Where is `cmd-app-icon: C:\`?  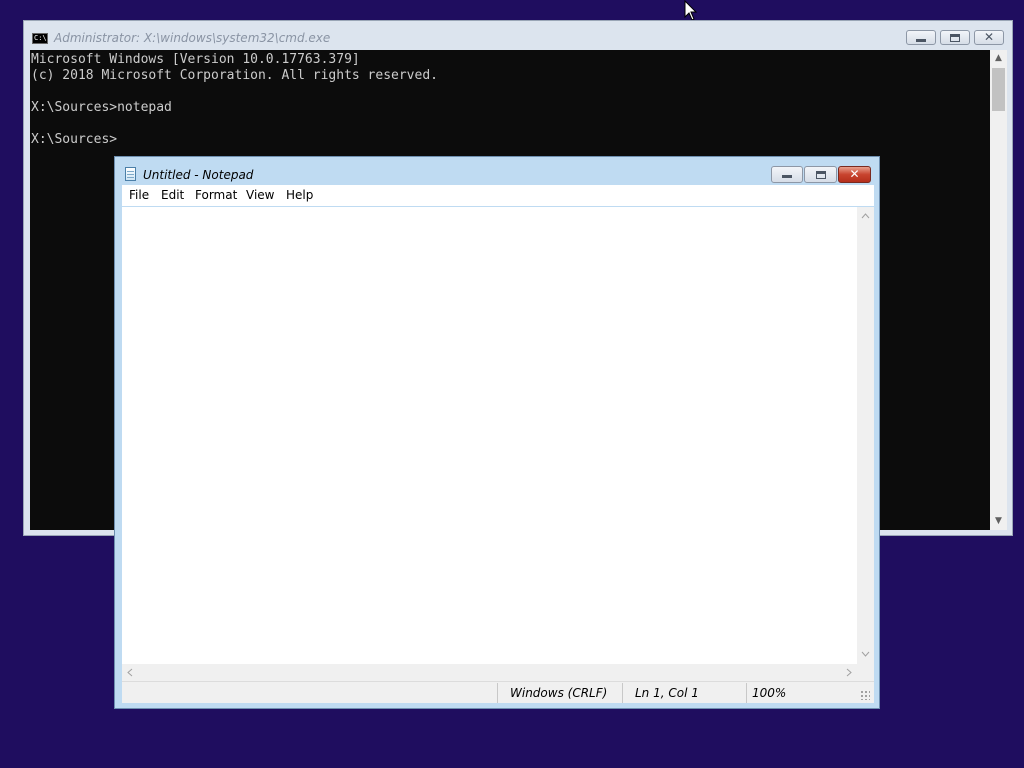 cmd-app-icon: C:\ is located at coordinates (40, 38).